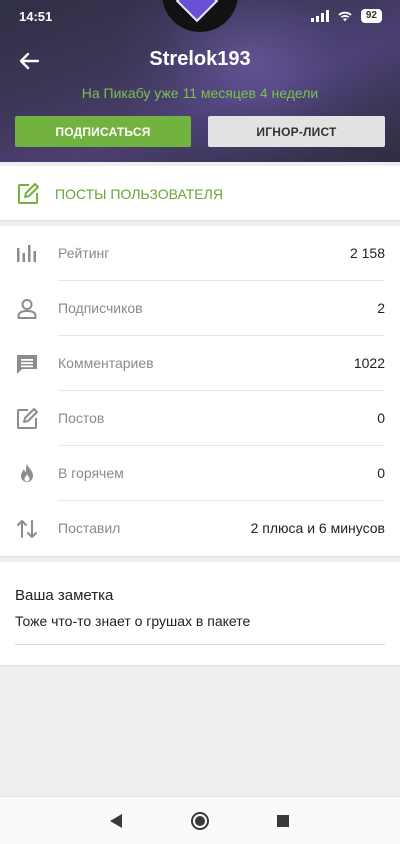 Image resolution: width=400 pixels, height=844 pixels. Describe the element at coordinates (36, 16) in the screenshot. I see `status-time: 14:51` at that location.